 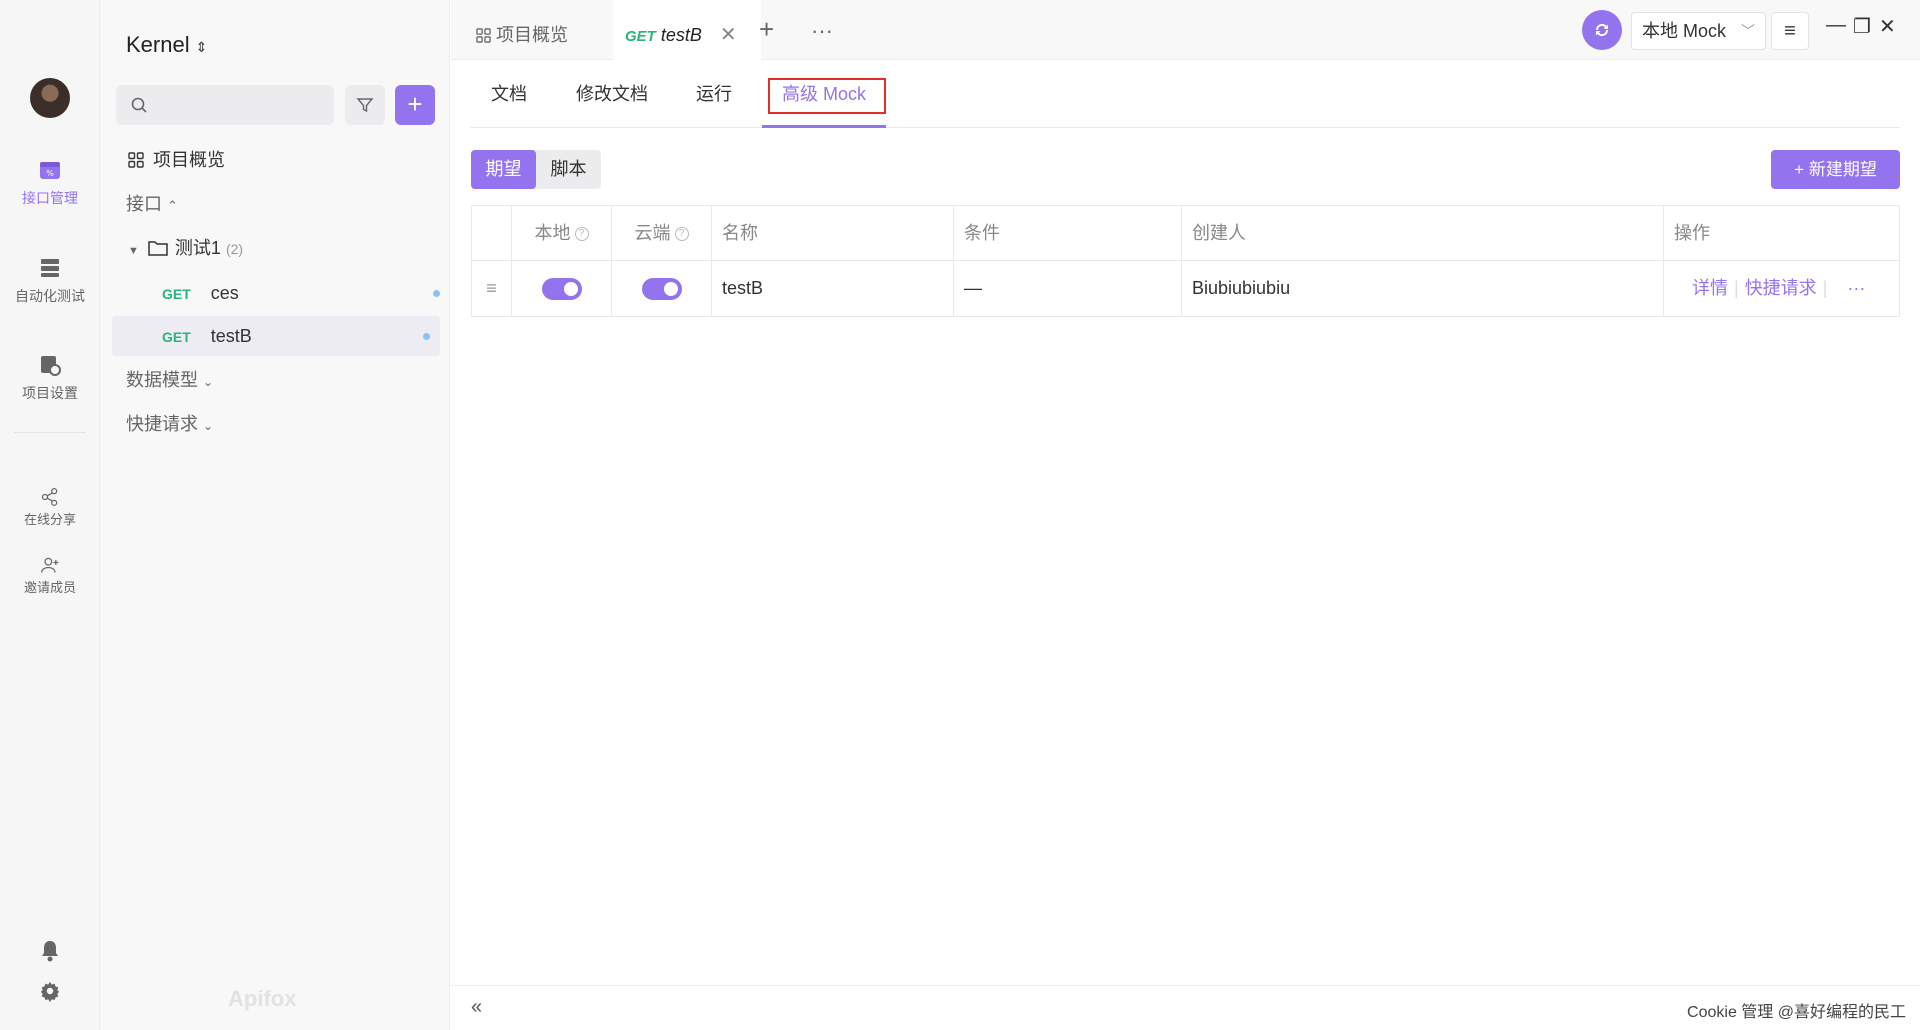 I want to click on subtab-advanced-mock: 高级 Mock, so click(x=824, y=93).